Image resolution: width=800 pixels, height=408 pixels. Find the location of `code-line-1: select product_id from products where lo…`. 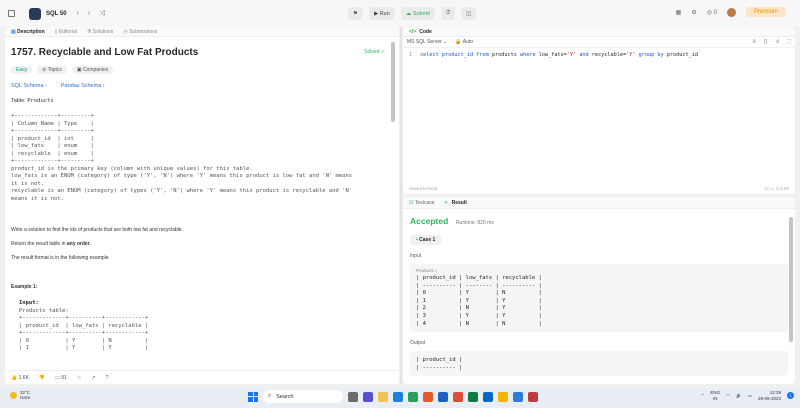

code-line-1: select product_id from products where lo… is located at coordinates (559, 55).